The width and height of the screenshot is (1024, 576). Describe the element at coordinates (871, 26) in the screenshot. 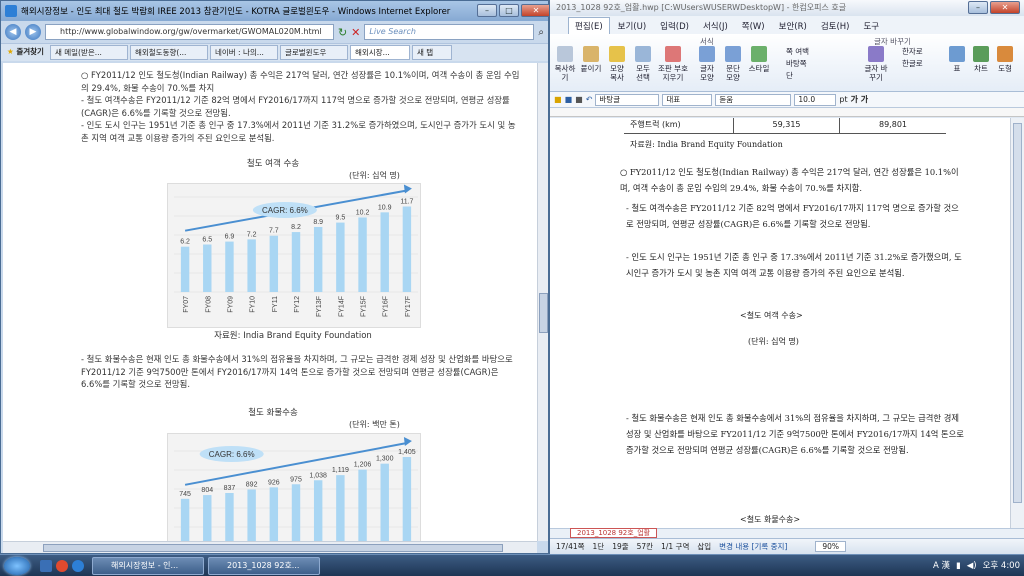

I see `menu-tab-tools: 도구` at that location.